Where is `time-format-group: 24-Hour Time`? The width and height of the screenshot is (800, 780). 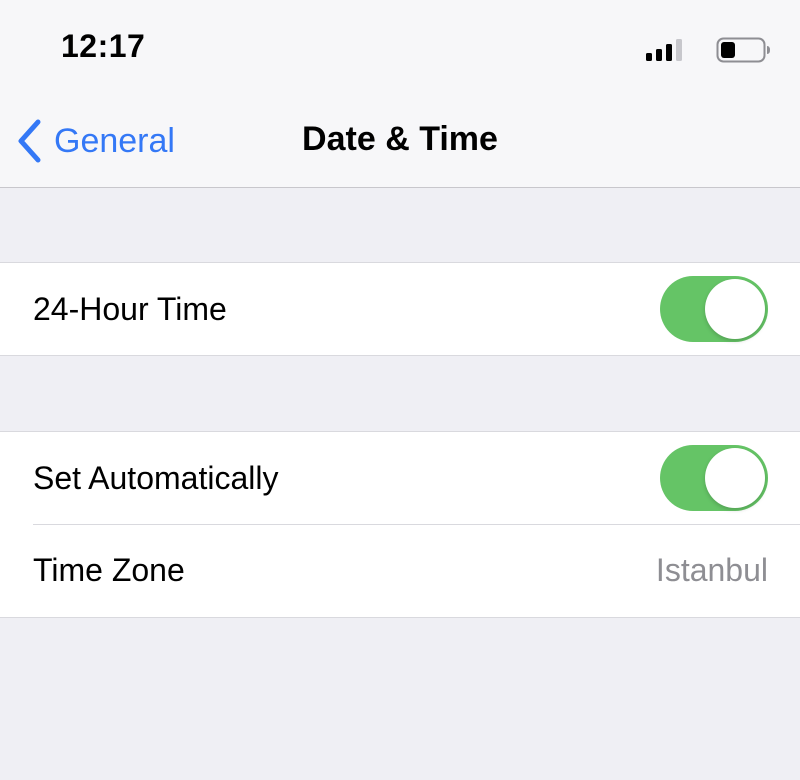
time-format-group: 24-Hour Time is located at coordinates (400, 309).